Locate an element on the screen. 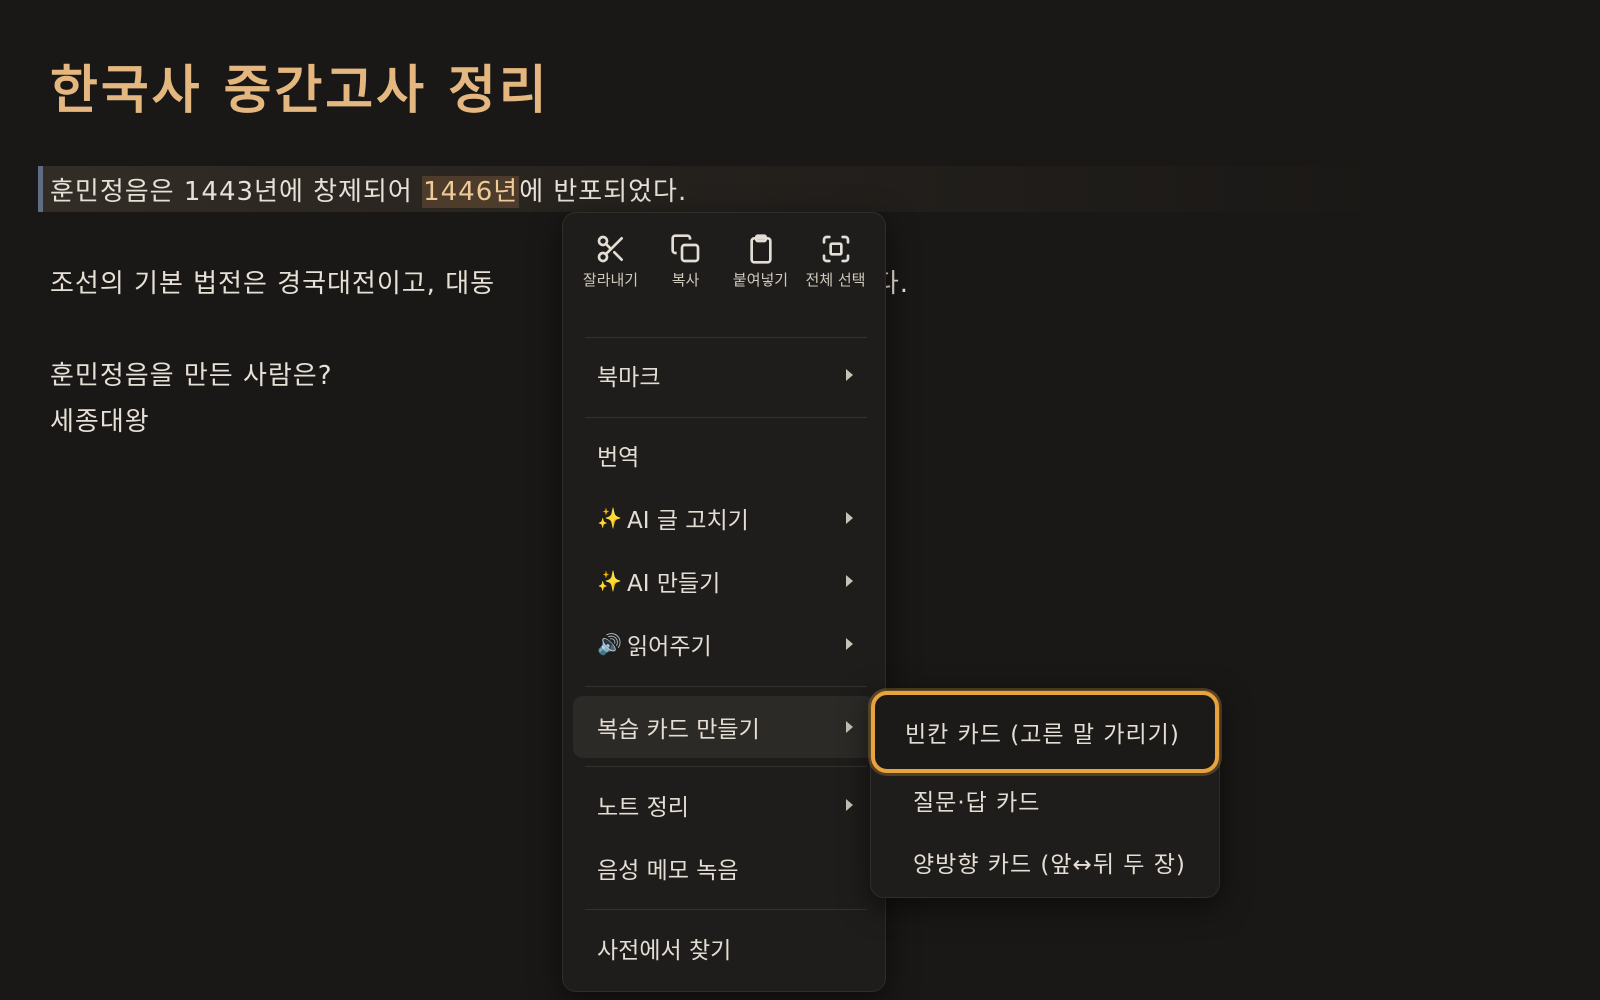 This screenshot has width=1600, height=1000. menu-item-label: 노트 정리 is located at coordinates (643, 808).